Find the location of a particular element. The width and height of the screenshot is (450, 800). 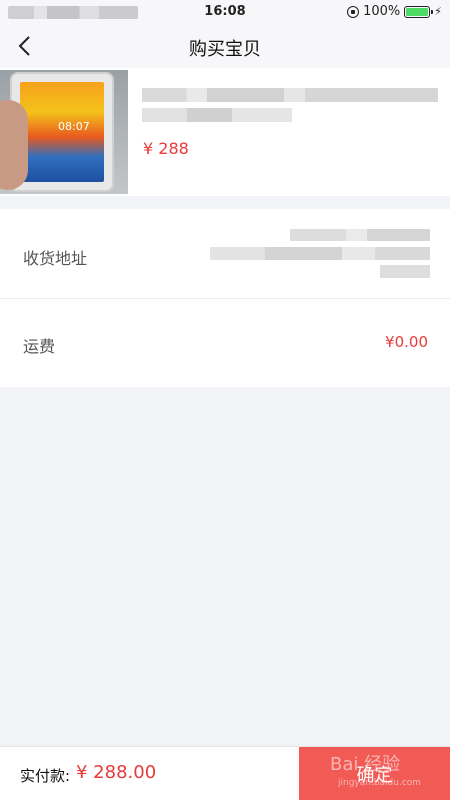

divider is located at coordinates (225, 298).